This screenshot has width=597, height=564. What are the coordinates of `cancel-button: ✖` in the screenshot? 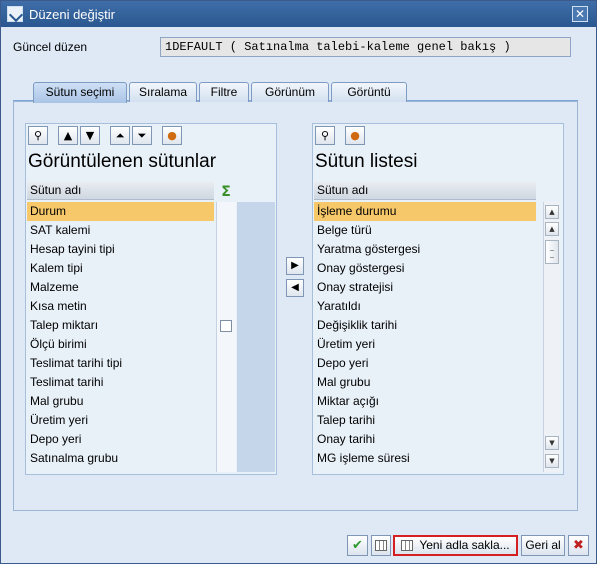 It's located at (578, 545).